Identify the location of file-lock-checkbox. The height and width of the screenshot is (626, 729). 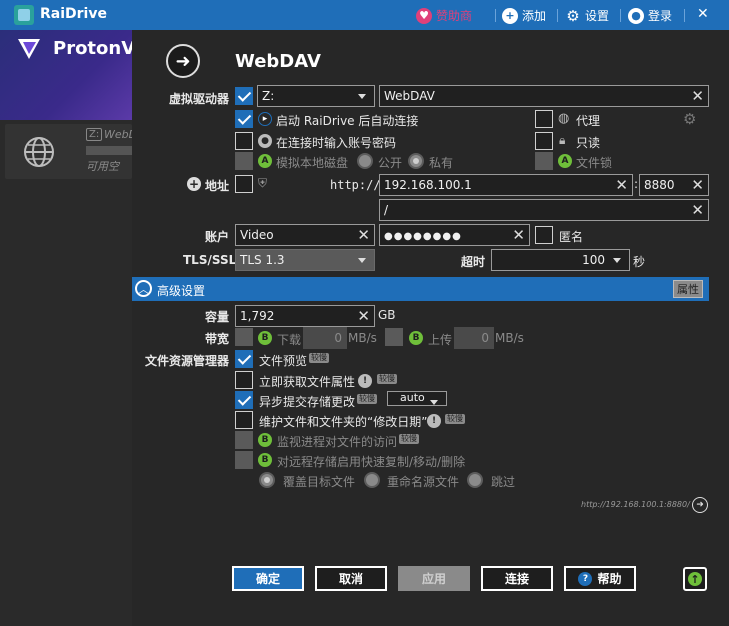
(544, 161).